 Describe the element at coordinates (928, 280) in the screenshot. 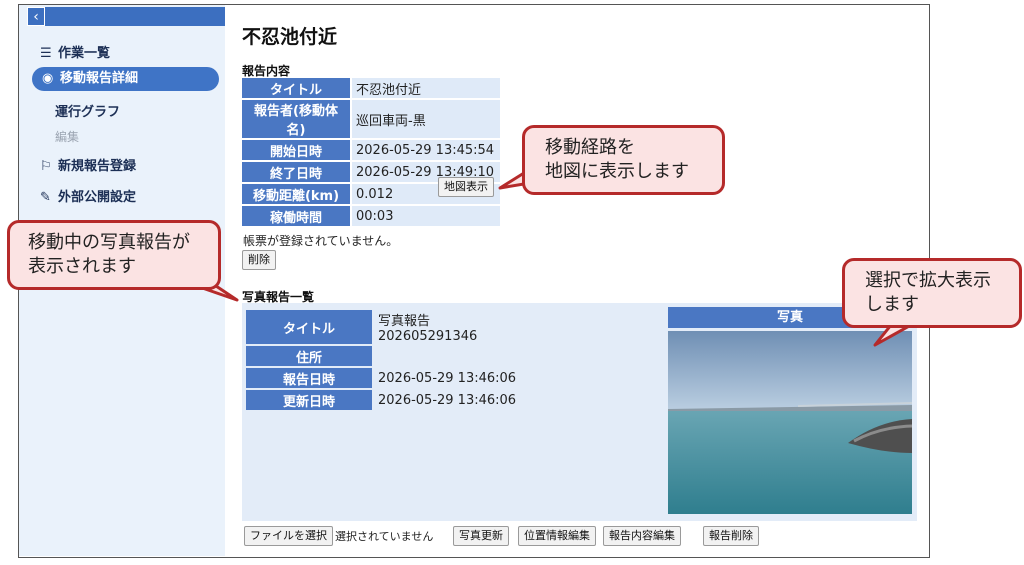

I see `callout-text: 選択で拡大表示` at that location.